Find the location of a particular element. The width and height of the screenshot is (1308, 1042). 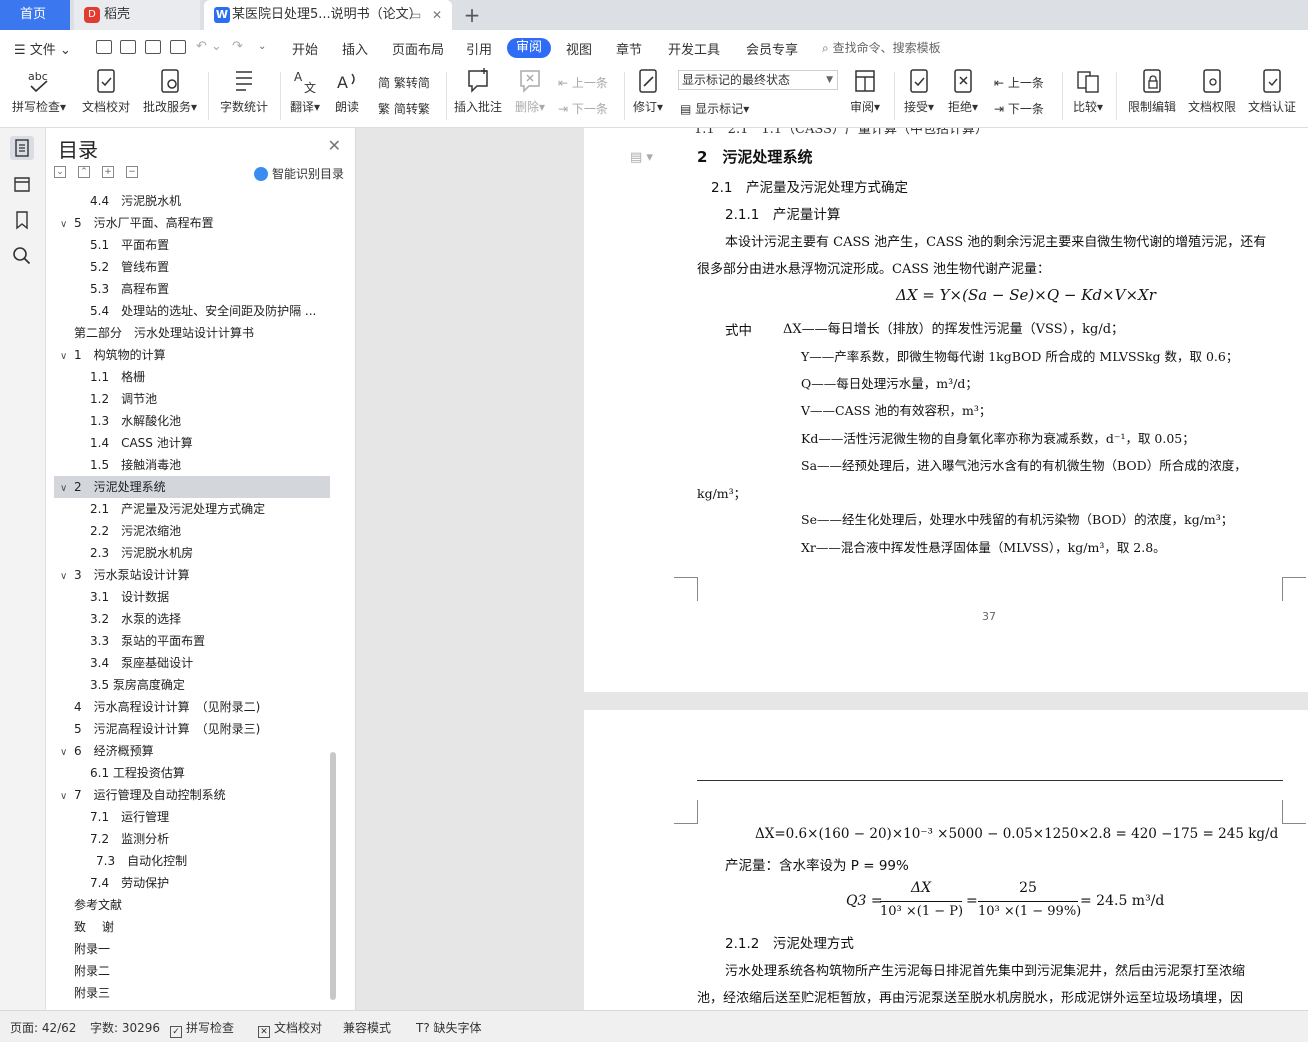

toc-item: ∨ 6 经济概预算 is located at coordinates (192, 751).